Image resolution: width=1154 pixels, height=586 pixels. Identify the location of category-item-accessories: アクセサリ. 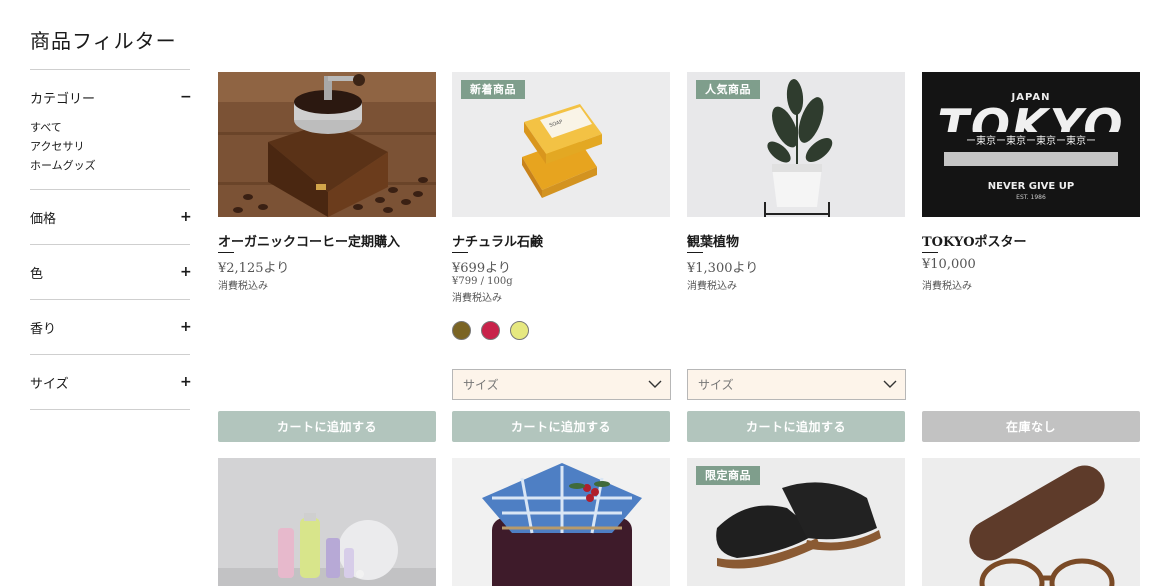
(110, 146).